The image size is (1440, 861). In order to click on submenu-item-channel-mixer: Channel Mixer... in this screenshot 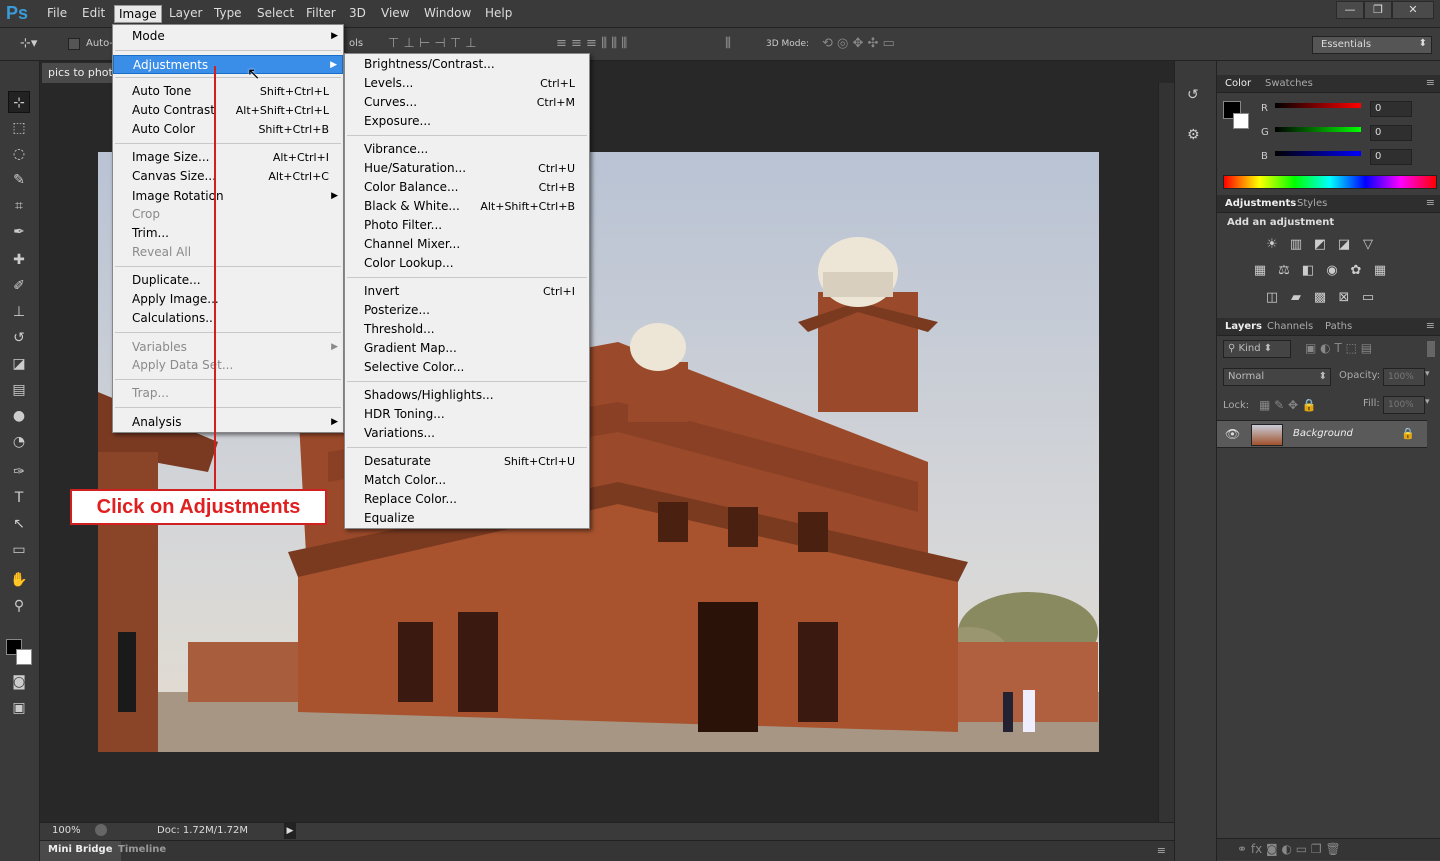, I will do `click(467, 244)`.